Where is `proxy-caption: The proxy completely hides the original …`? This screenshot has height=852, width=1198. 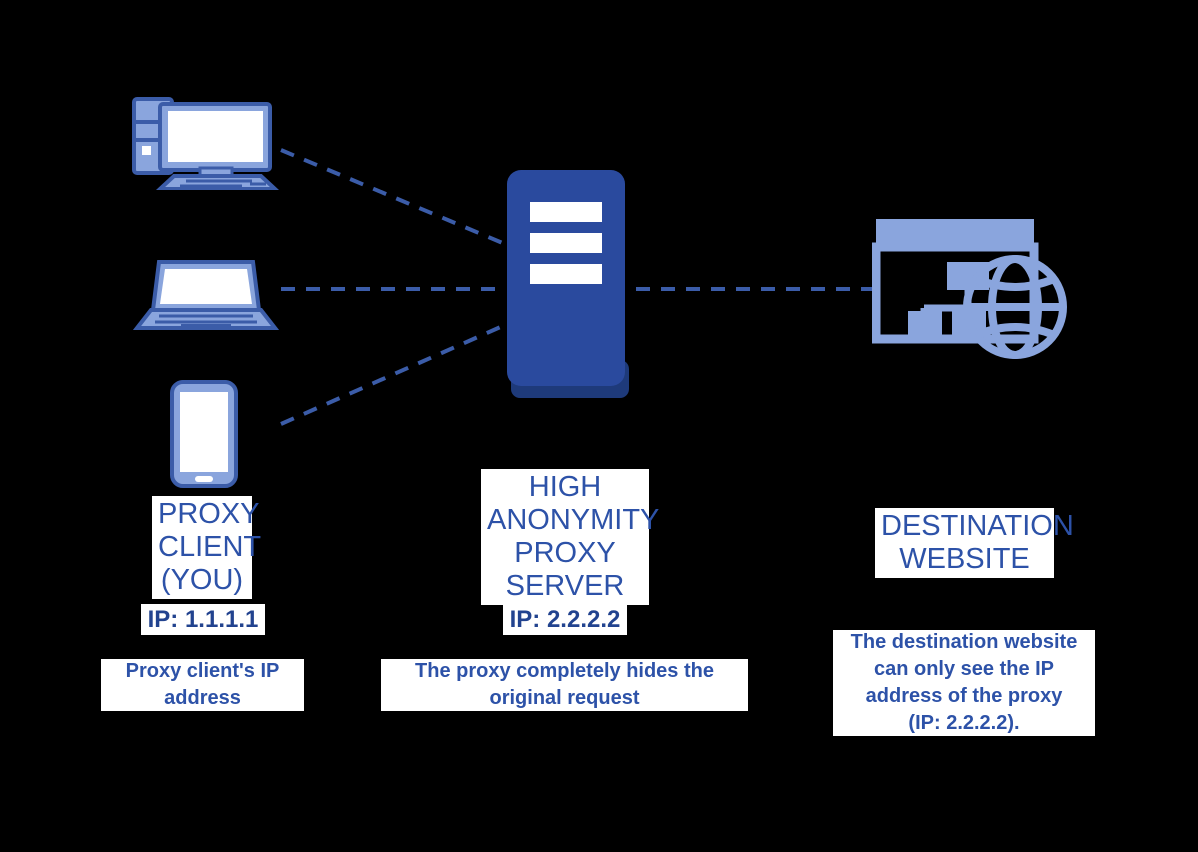 proxy-caption: The proxy completely hides the original … is located at coordinates (564, 685).